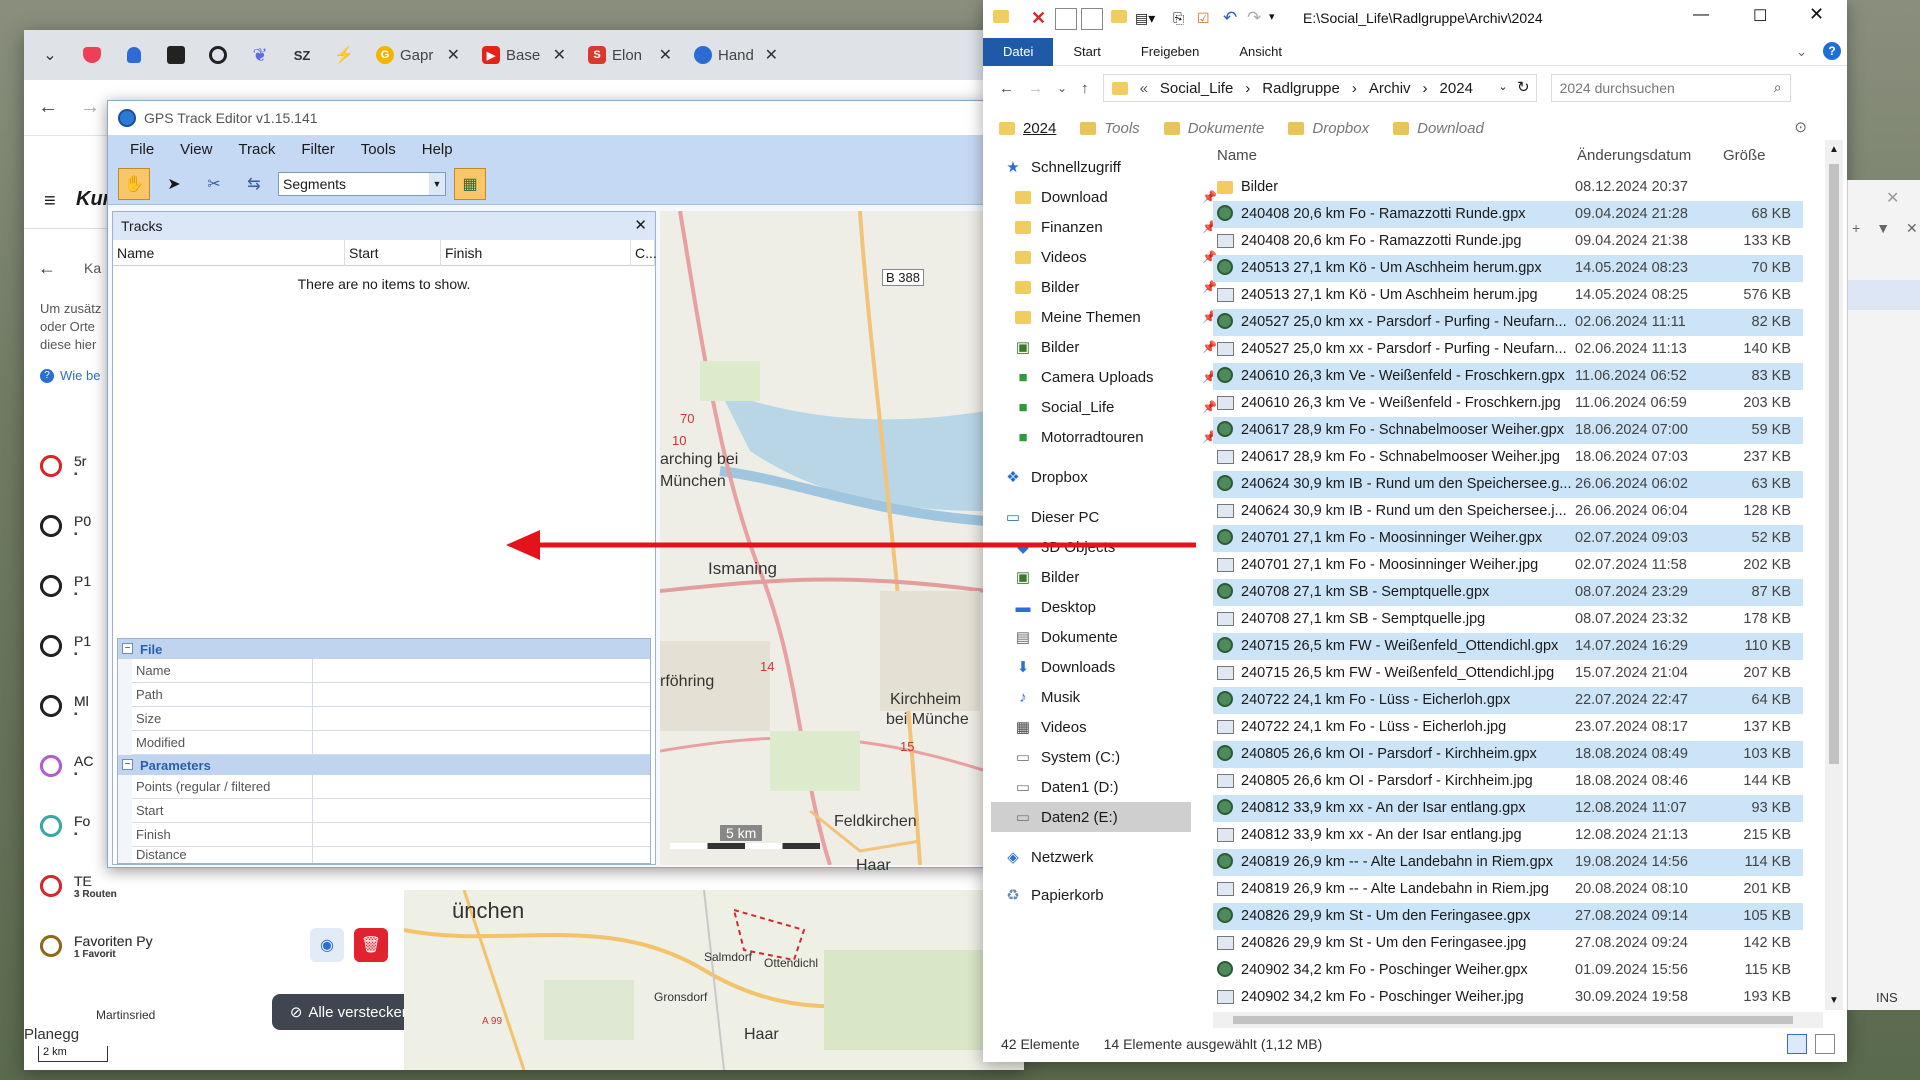 The width and height of the screenshot is (1920, 1080). Describe the element at coordinates (1301, 88) in the screenshot. I see `breadcrumb-item: Radlgruppe` at that location.